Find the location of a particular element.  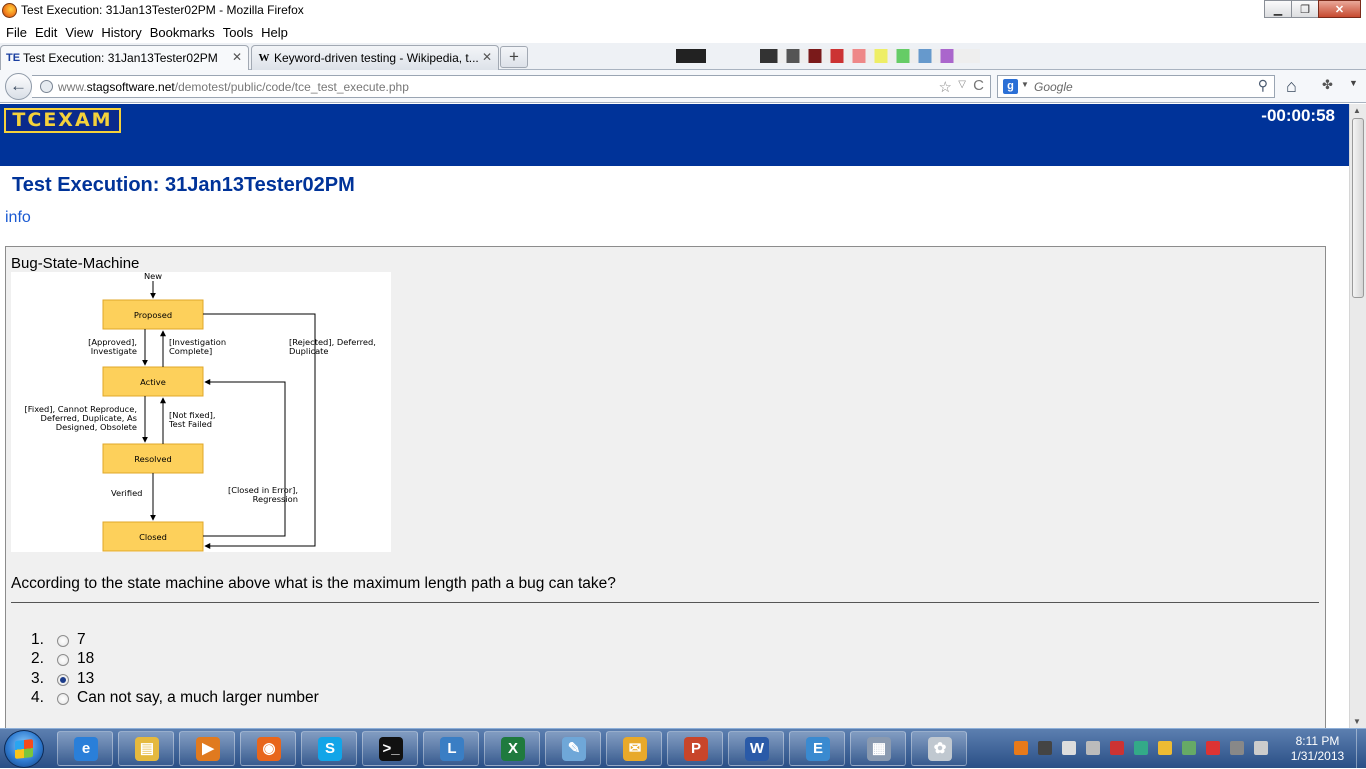

close-window-button: ✕ is located at coordinates (1339, 9).